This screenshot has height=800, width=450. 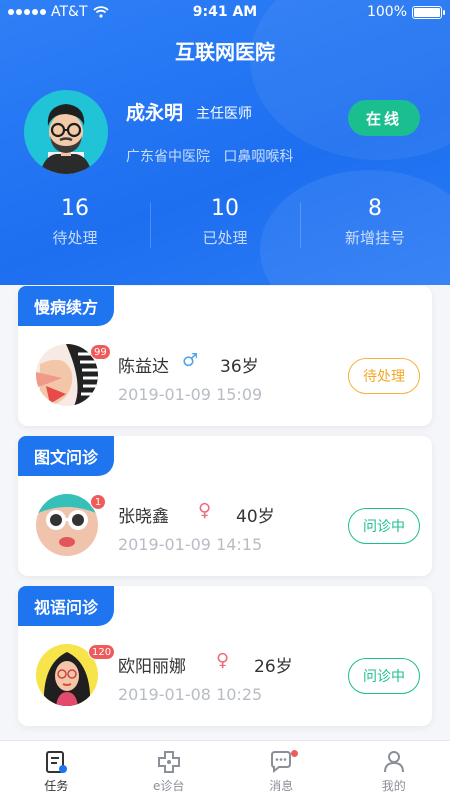 I want to click on user-profile-icon, so click(x=393, y=762).